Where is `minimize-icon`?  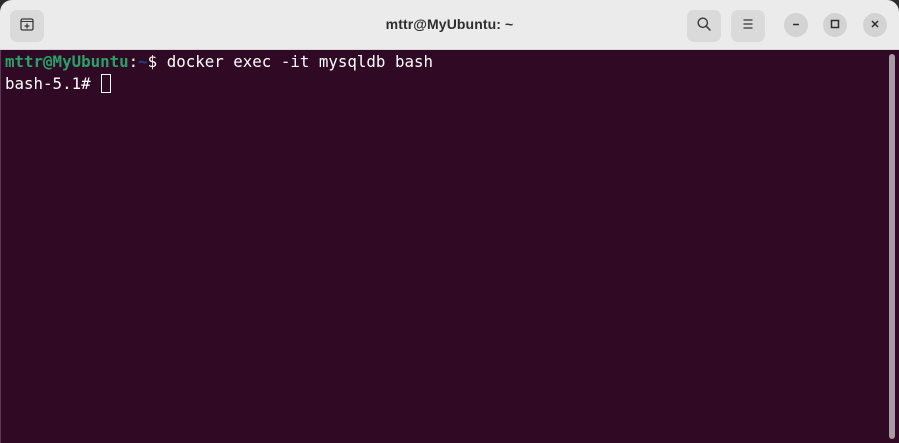 minimize-icon is located at coordinates (796, 25).